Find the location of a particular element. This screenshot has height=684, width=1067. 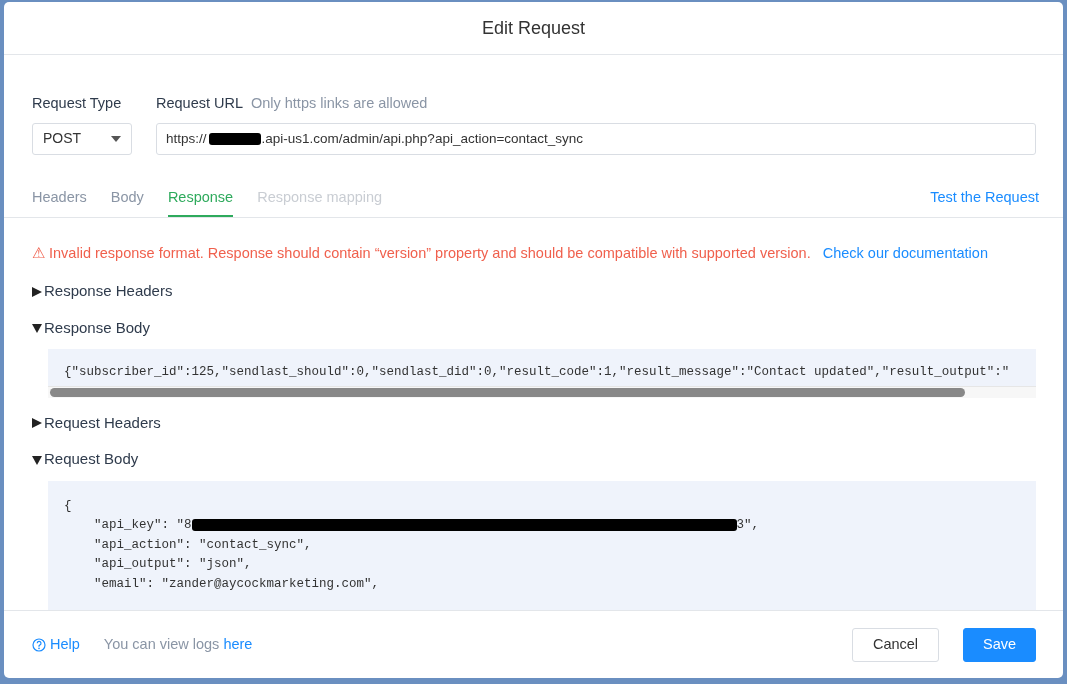

section-toggle: Response Body is located at coordinates (534, 328).